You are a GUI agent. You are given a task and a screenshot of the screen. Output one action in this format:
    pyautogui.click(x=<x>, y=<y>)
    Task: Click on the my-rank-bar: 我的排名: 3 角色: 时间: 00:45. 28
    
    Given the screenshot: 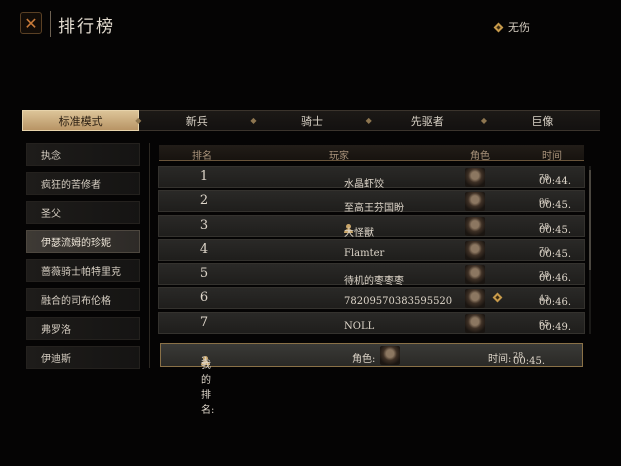 What is the action you would take?
    pyautogui.click(x=371, y=379)
    